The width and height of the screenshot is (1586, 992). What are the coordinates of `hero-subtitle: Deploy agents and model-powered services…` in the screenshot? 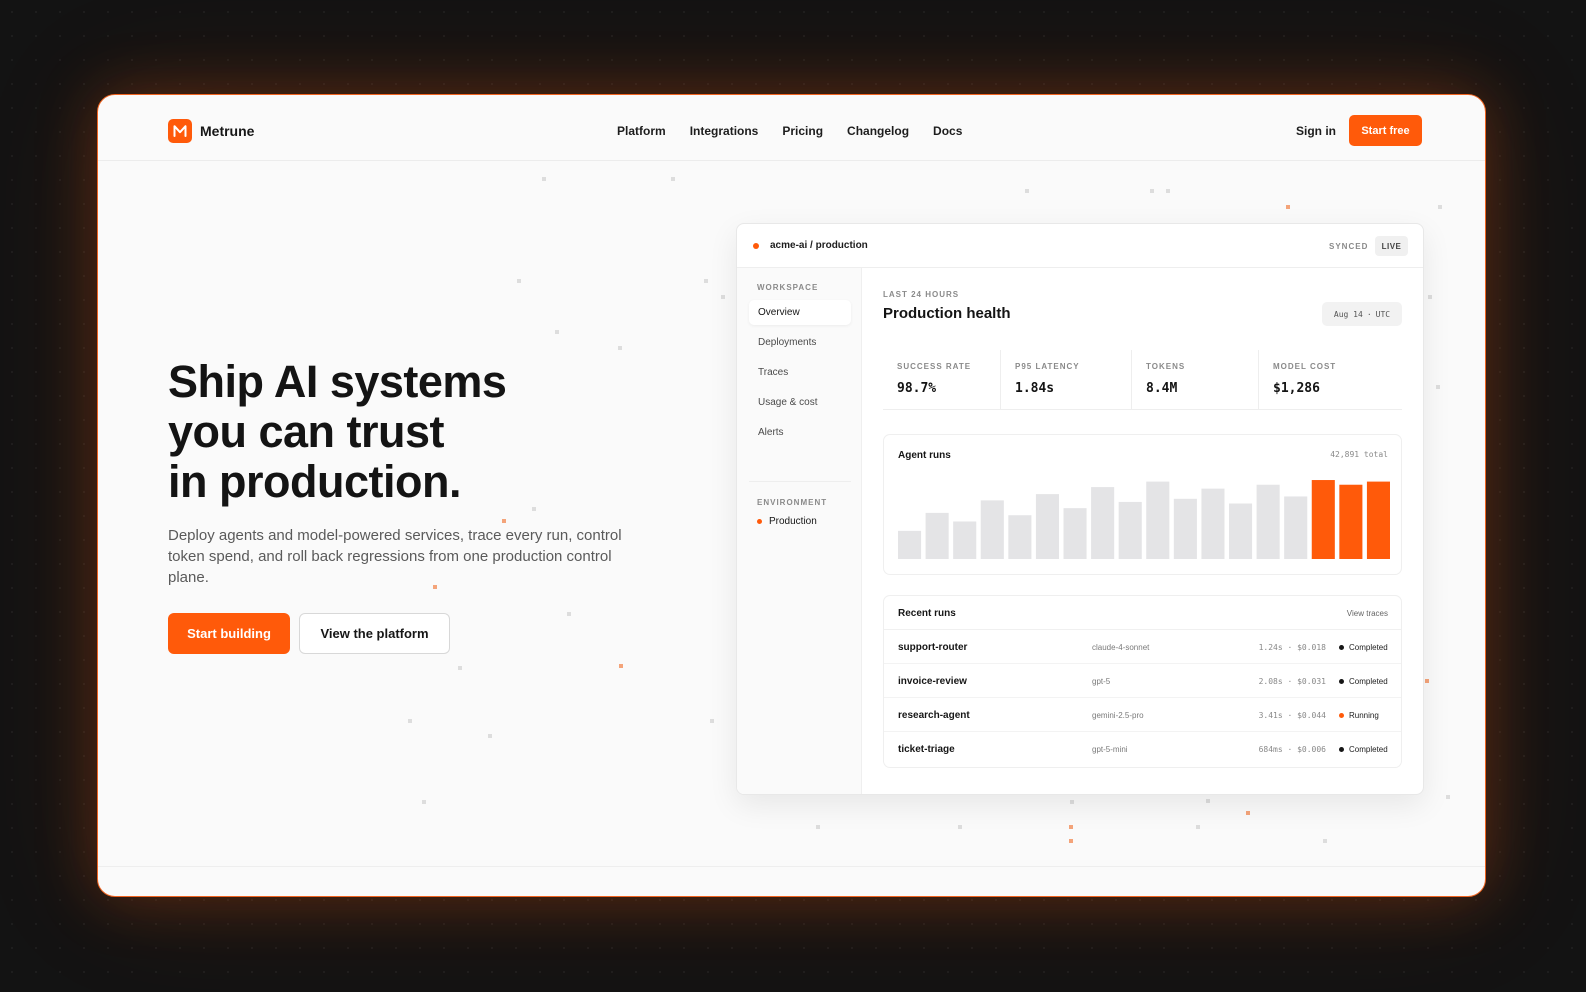 It's located at (395, 556).